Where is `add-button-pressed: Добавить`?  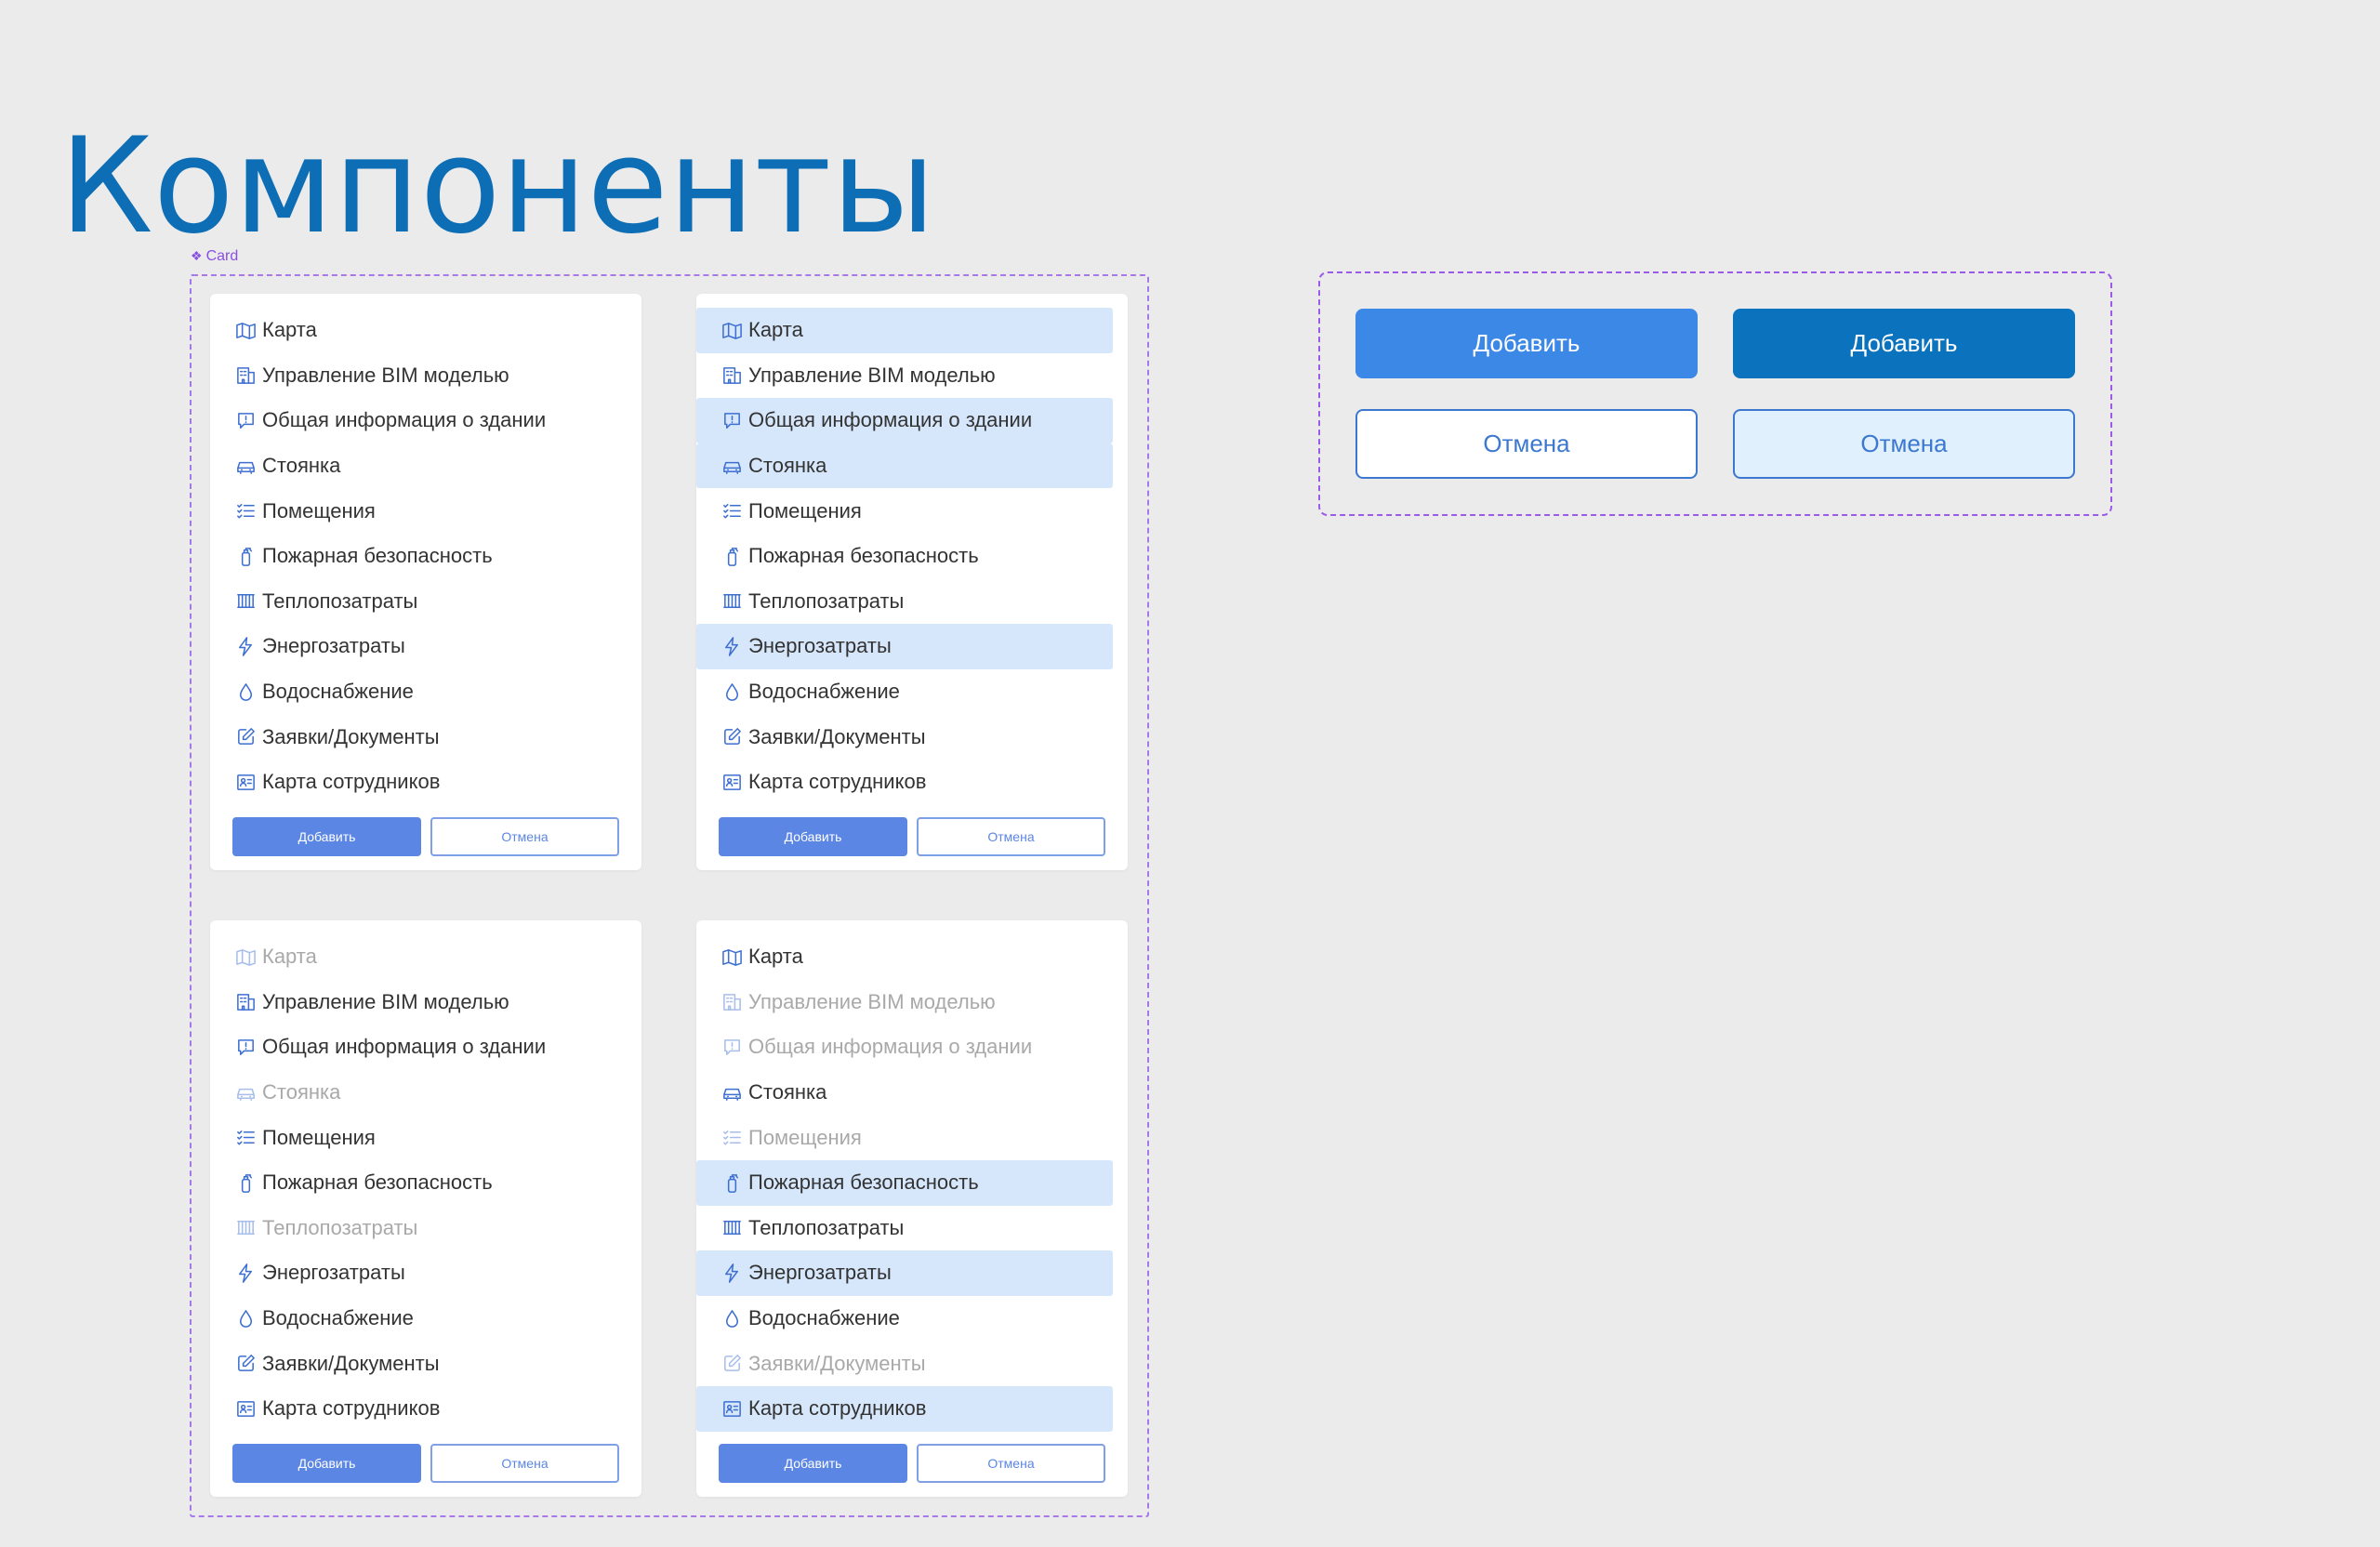
add-button-pressed: Добавить is located at coordinates (1904, 343).